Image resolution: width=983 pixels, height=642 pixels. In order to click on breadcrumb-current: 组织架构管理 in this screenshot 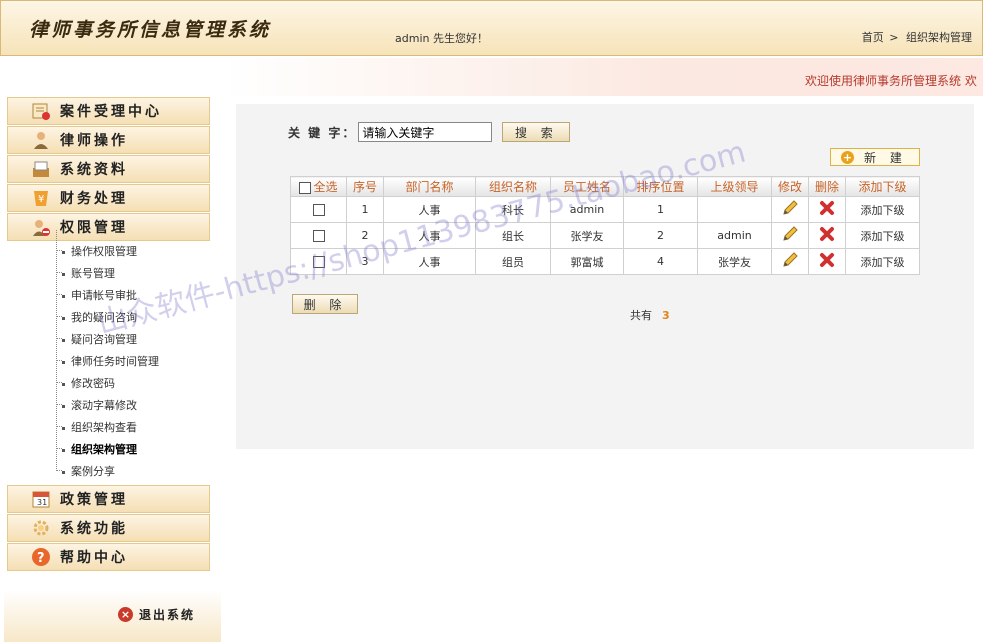, I will do `click(939, 37)`.